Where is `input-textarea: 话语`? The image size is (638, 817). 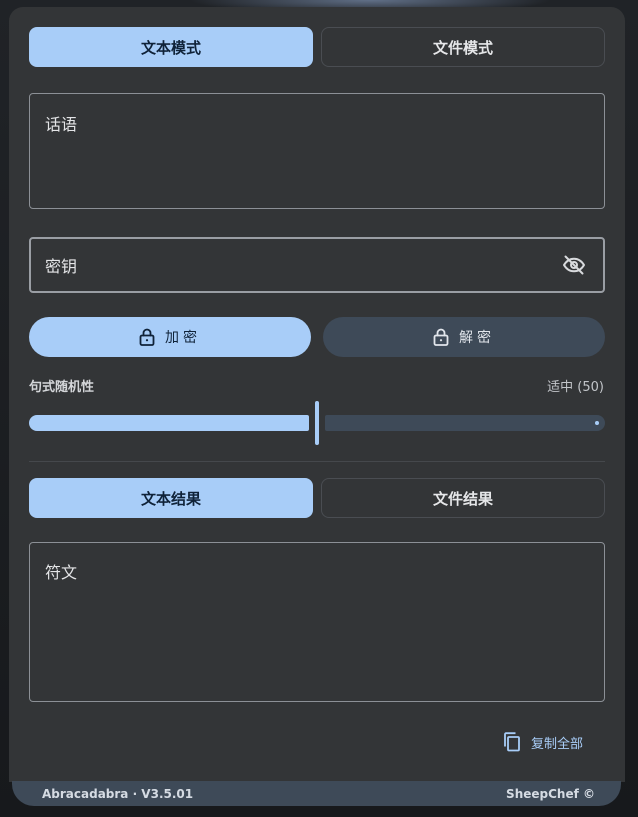
input-textarea: 话语 is located at coordinates (317, 151).